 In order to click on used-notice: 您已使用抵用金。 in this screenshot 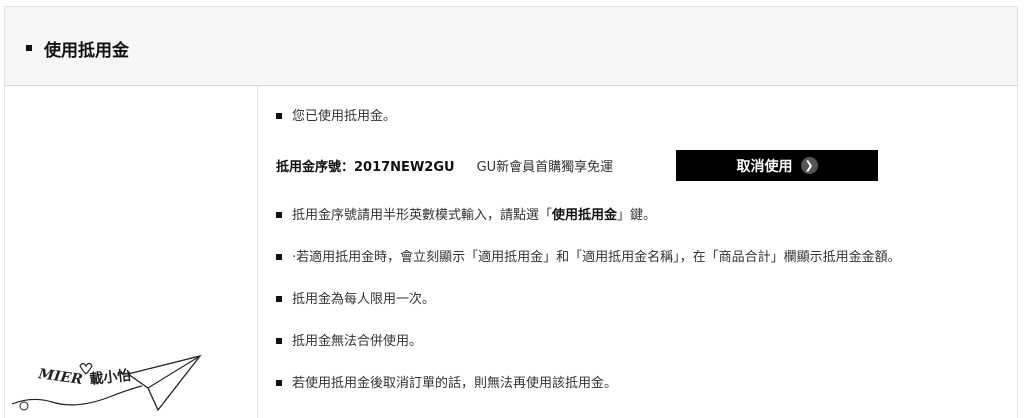, I will do `click(336, 117)`.